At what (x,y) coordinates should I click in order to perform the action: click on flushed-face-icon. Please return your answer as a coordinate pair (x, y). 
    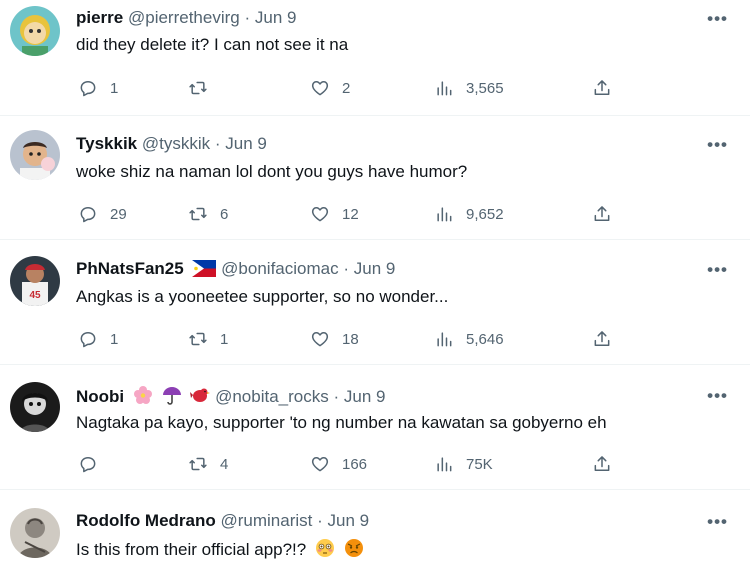
    Looking at the image, I should click on (325, 548).